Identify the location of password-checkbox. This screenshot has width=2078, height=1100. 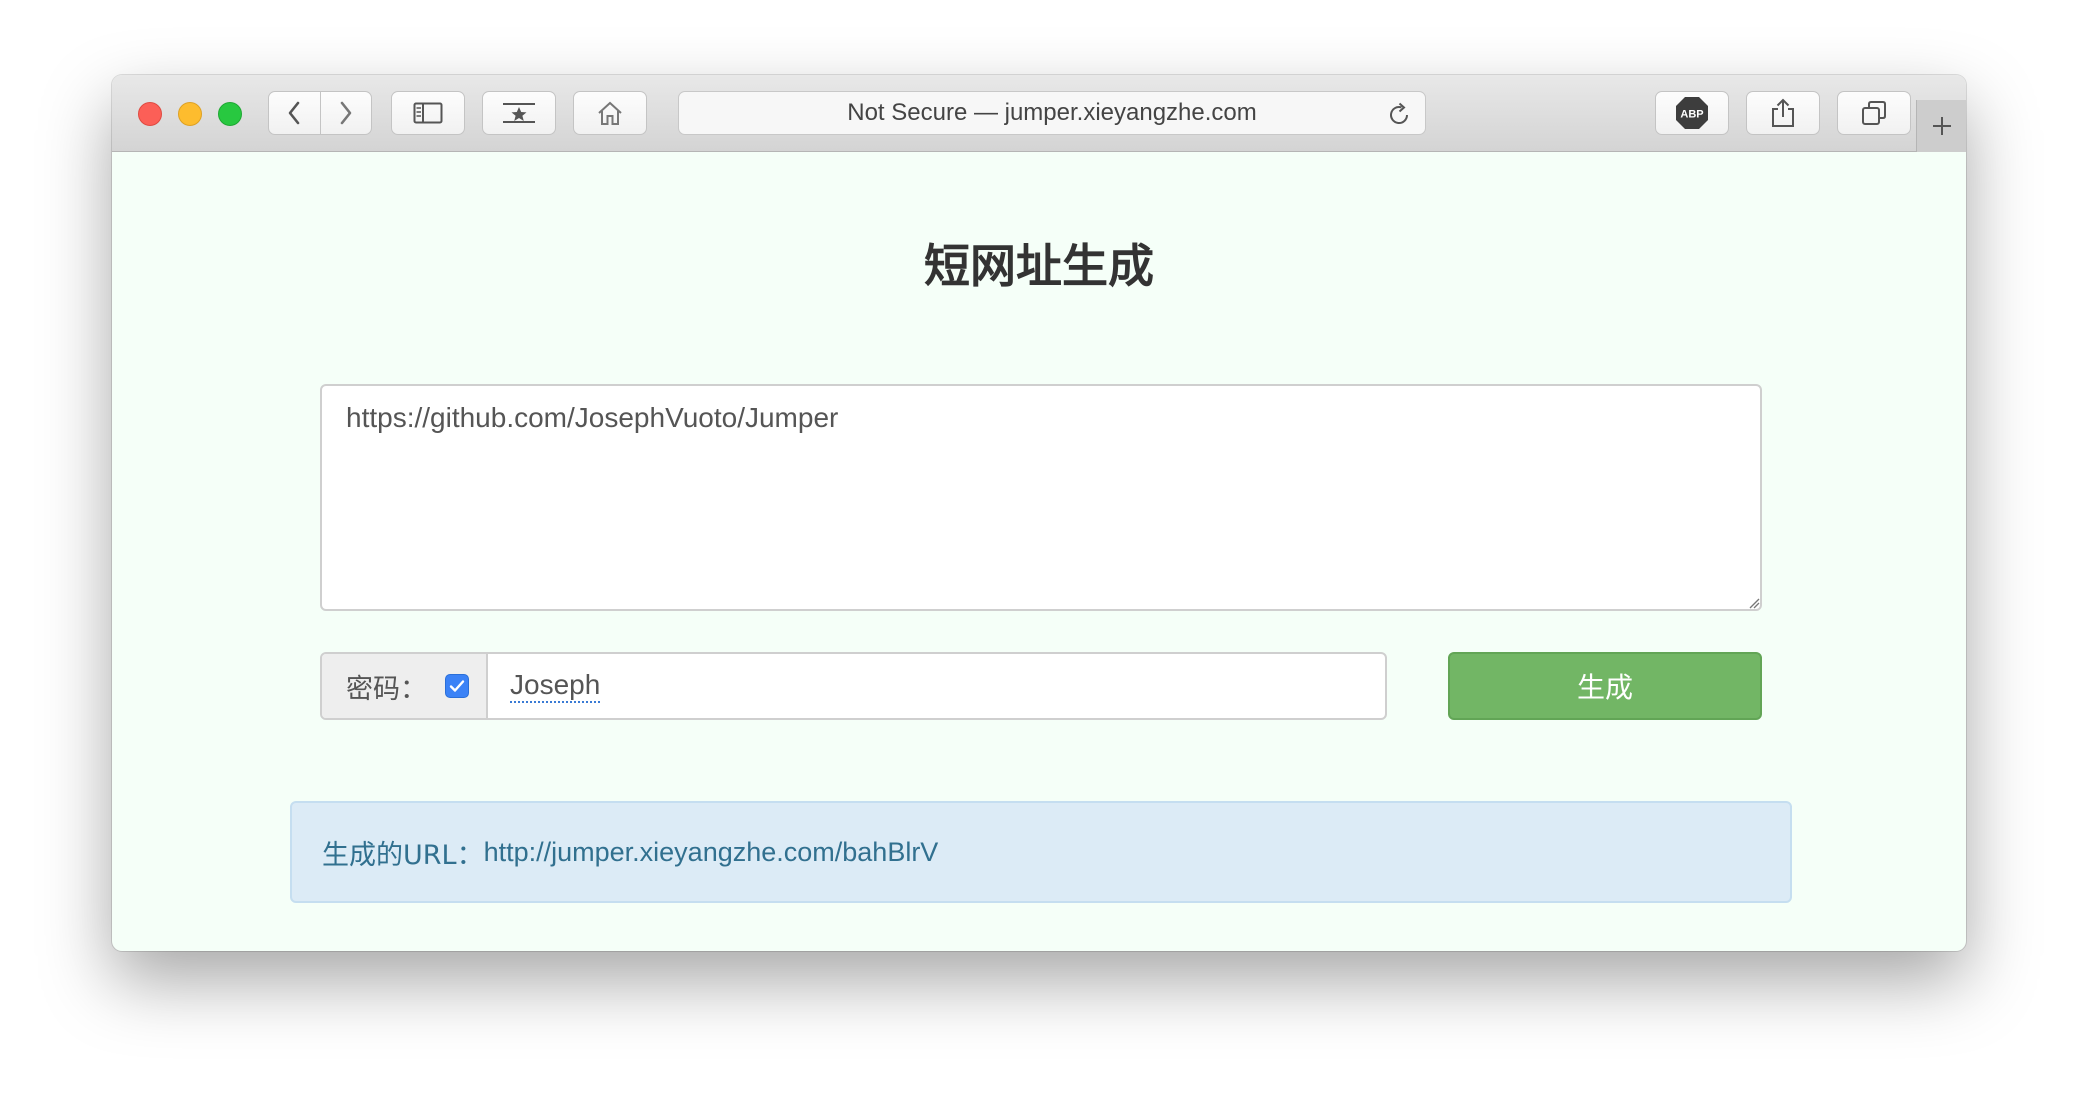
(457, 686).